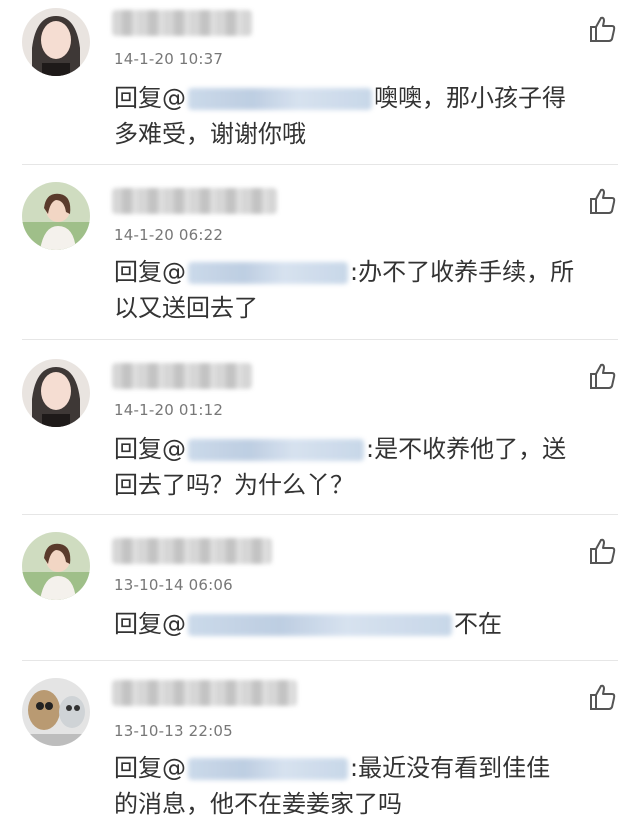 The image size is (640, 822). What do you see at coordinates (169, 59) in the screenshot?
I see `comment-time: 14-1-20 10:37` at bounding box center [169, 59].